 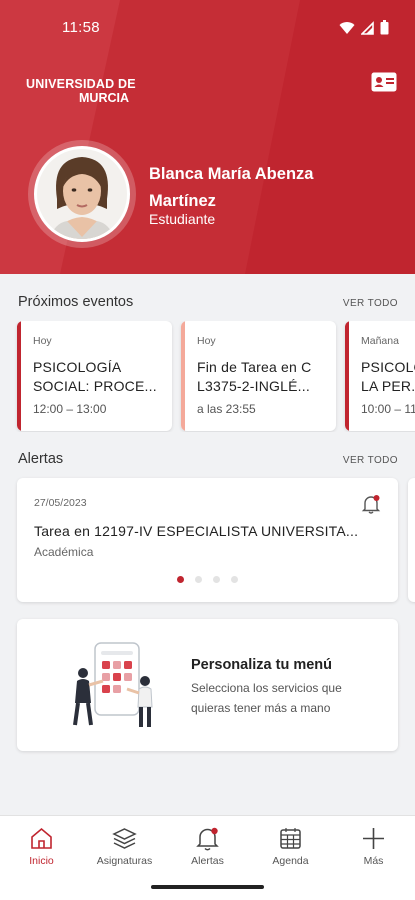 What do you see at coordinates (104, 98) in the screenshot?
I see `logo-line2: MURCIA` at bounding box center [104, 98].